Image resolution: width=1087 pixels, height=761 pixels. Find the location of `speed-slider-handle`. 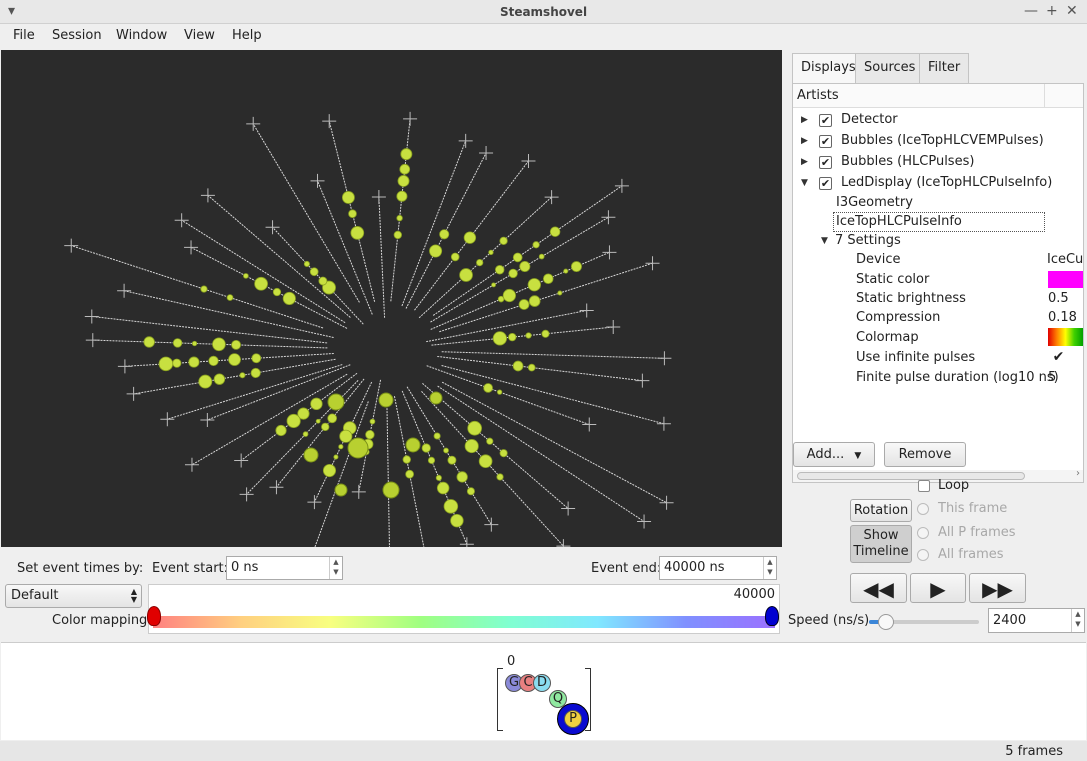

speed-slider-handle is located at coordinates (886, 622).